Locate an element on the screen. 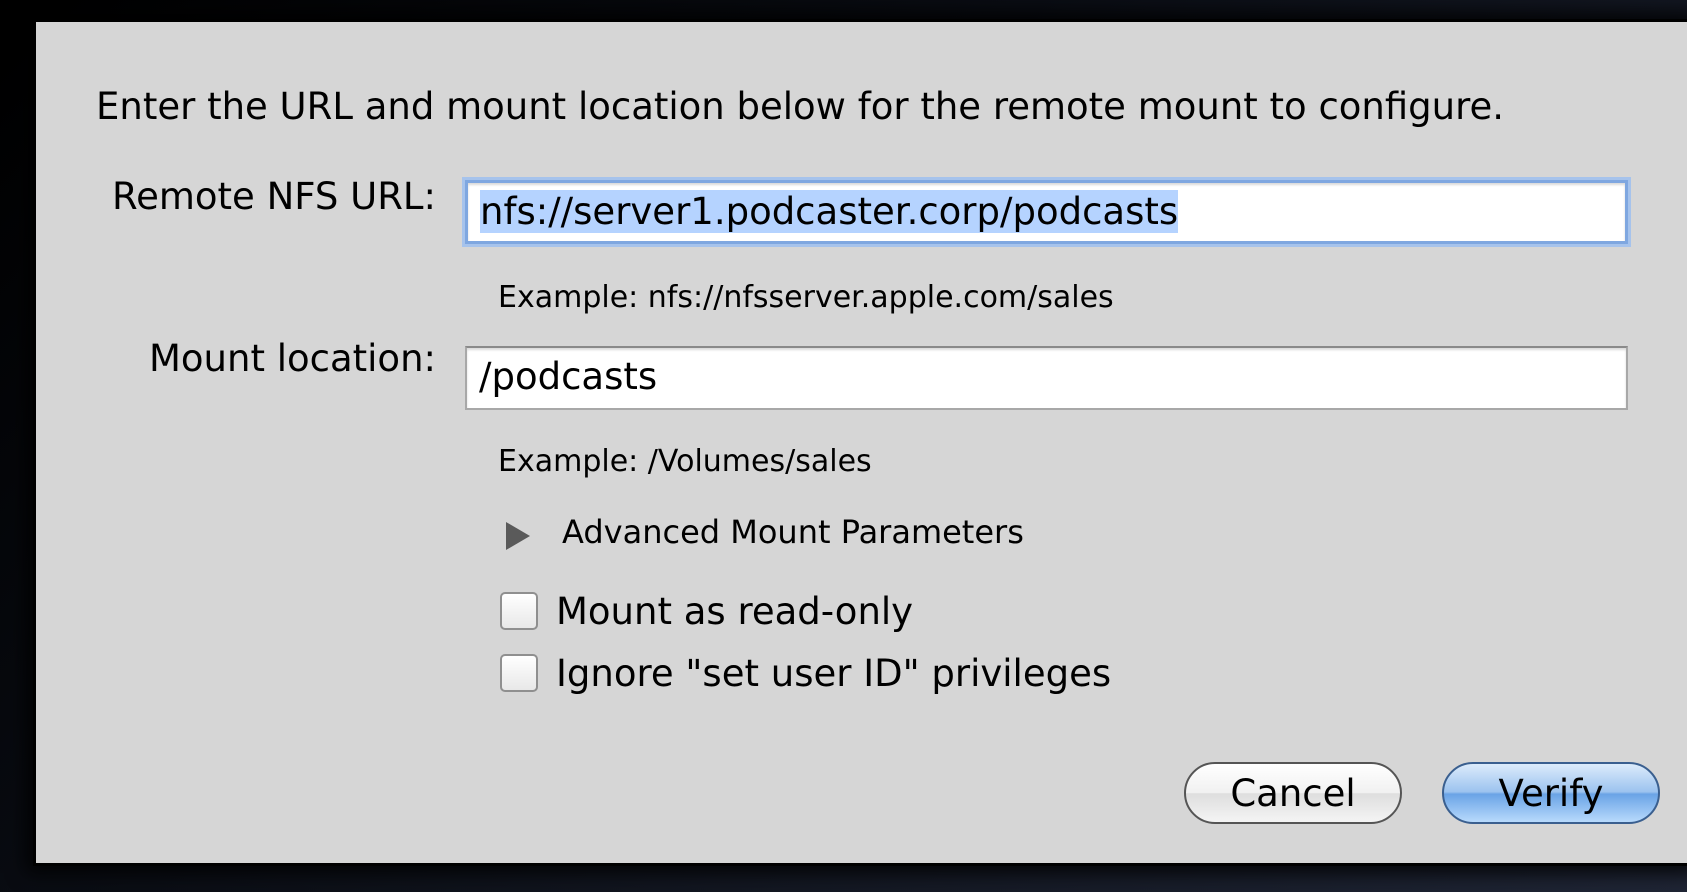 The width and height of the screenshot is (1687, 892). remote-nfs-url-input: nfs://server1.podcaster.corp/podcasts is located at coordinates (1046, 212).